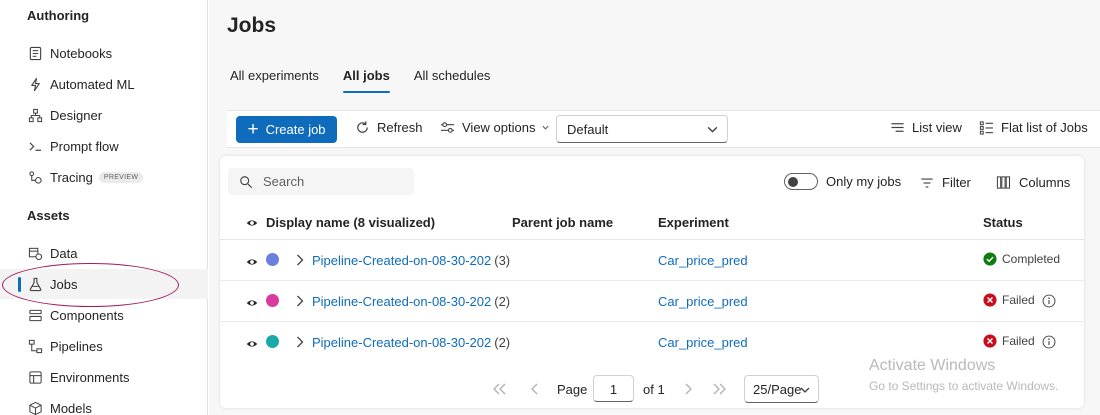 Image resolution: width=1100 pixels, height=415 pixels. Describe the element at coordinates (1009, 341) in the screenshot. I see `status-cell: Failed` at that location.